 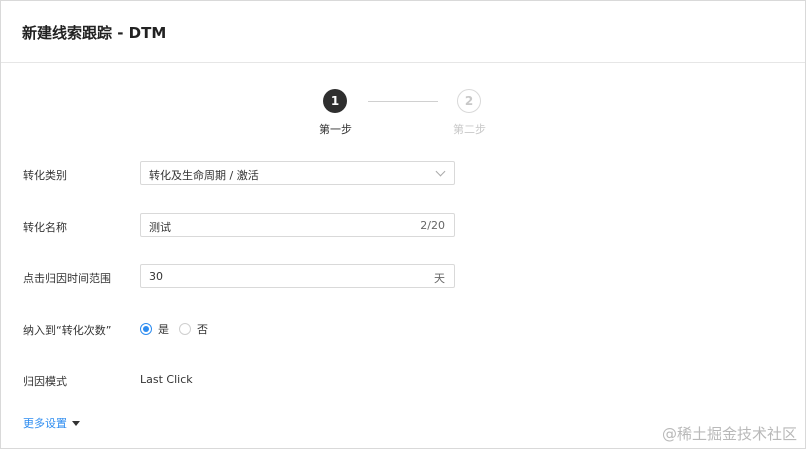 What do you see at coordinates (76, 423) in the screenshot?
I see `caret-down-icon` at bounding box center [76, 423].